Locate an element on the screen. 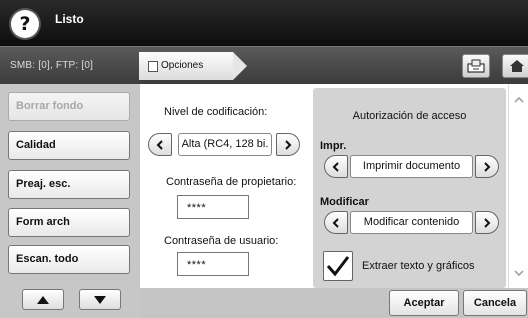 Image resolution: width=528 pixels, height=318 pixels. breadcrumb-arrow is located at coordinates (240, 66).